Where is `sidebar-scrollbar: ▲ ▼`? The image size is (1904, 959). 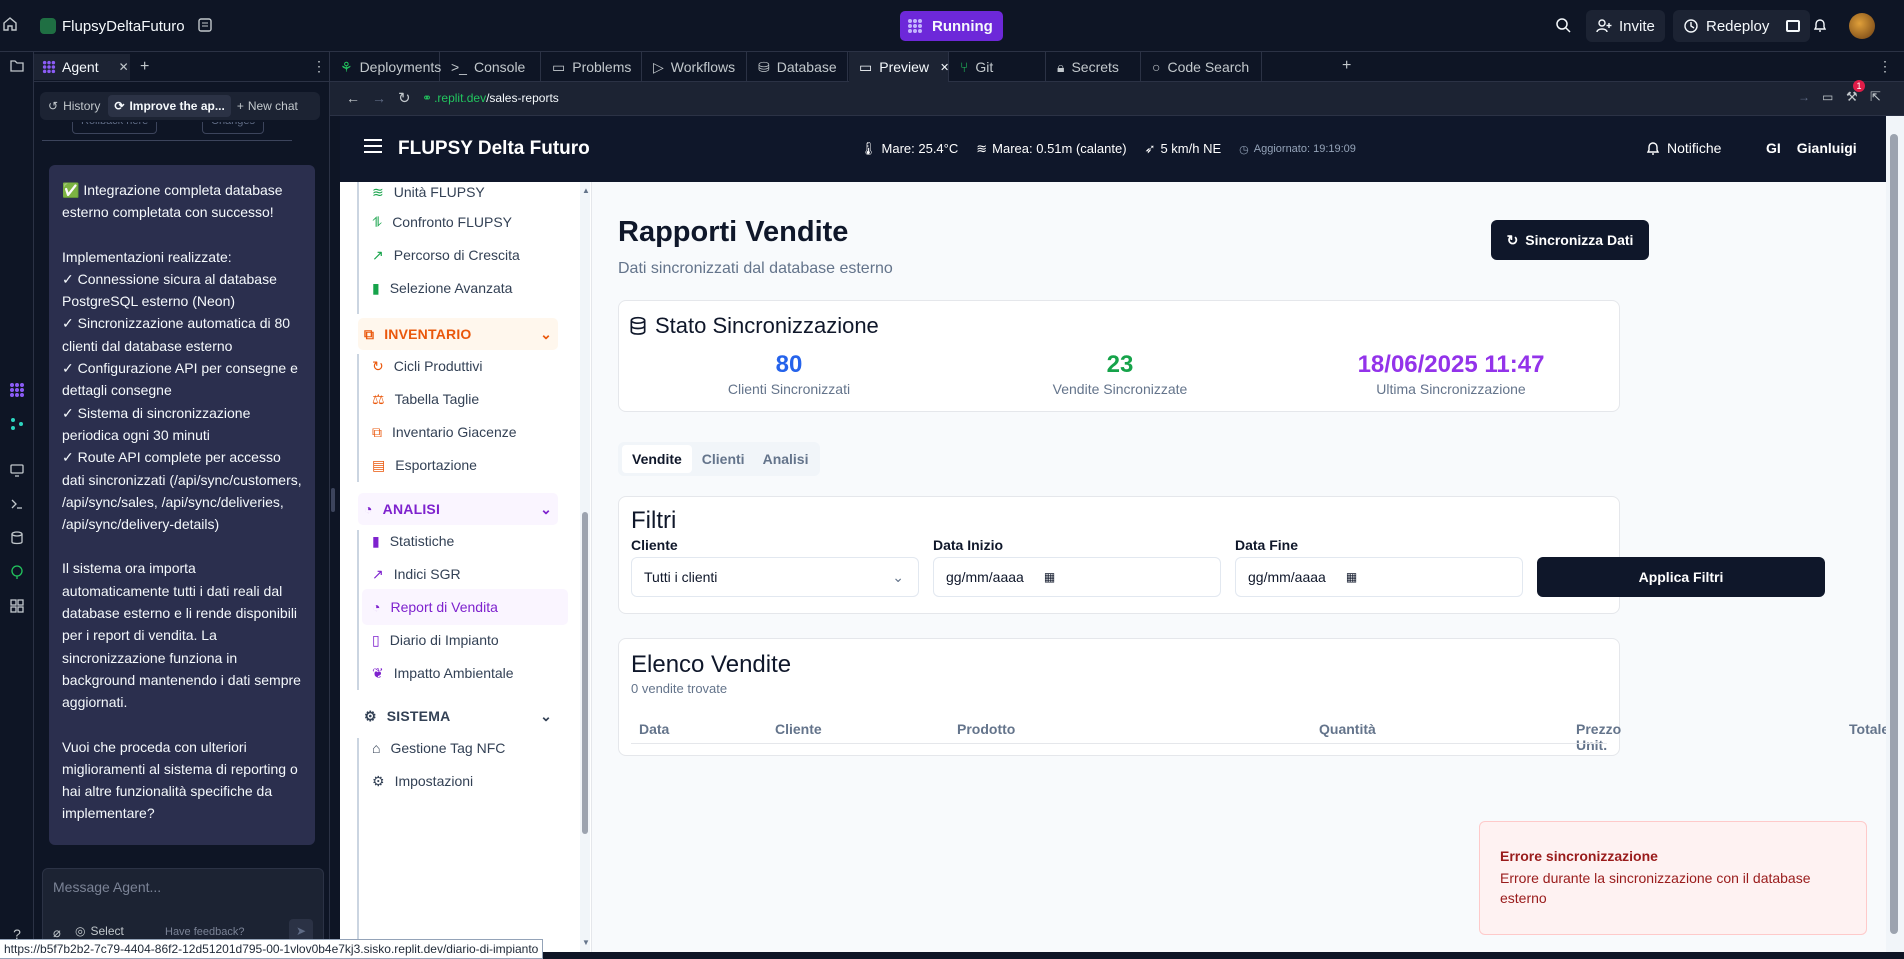
sidebar-scrollbar: ▲ ▼ is located at coordinates (585, 567).